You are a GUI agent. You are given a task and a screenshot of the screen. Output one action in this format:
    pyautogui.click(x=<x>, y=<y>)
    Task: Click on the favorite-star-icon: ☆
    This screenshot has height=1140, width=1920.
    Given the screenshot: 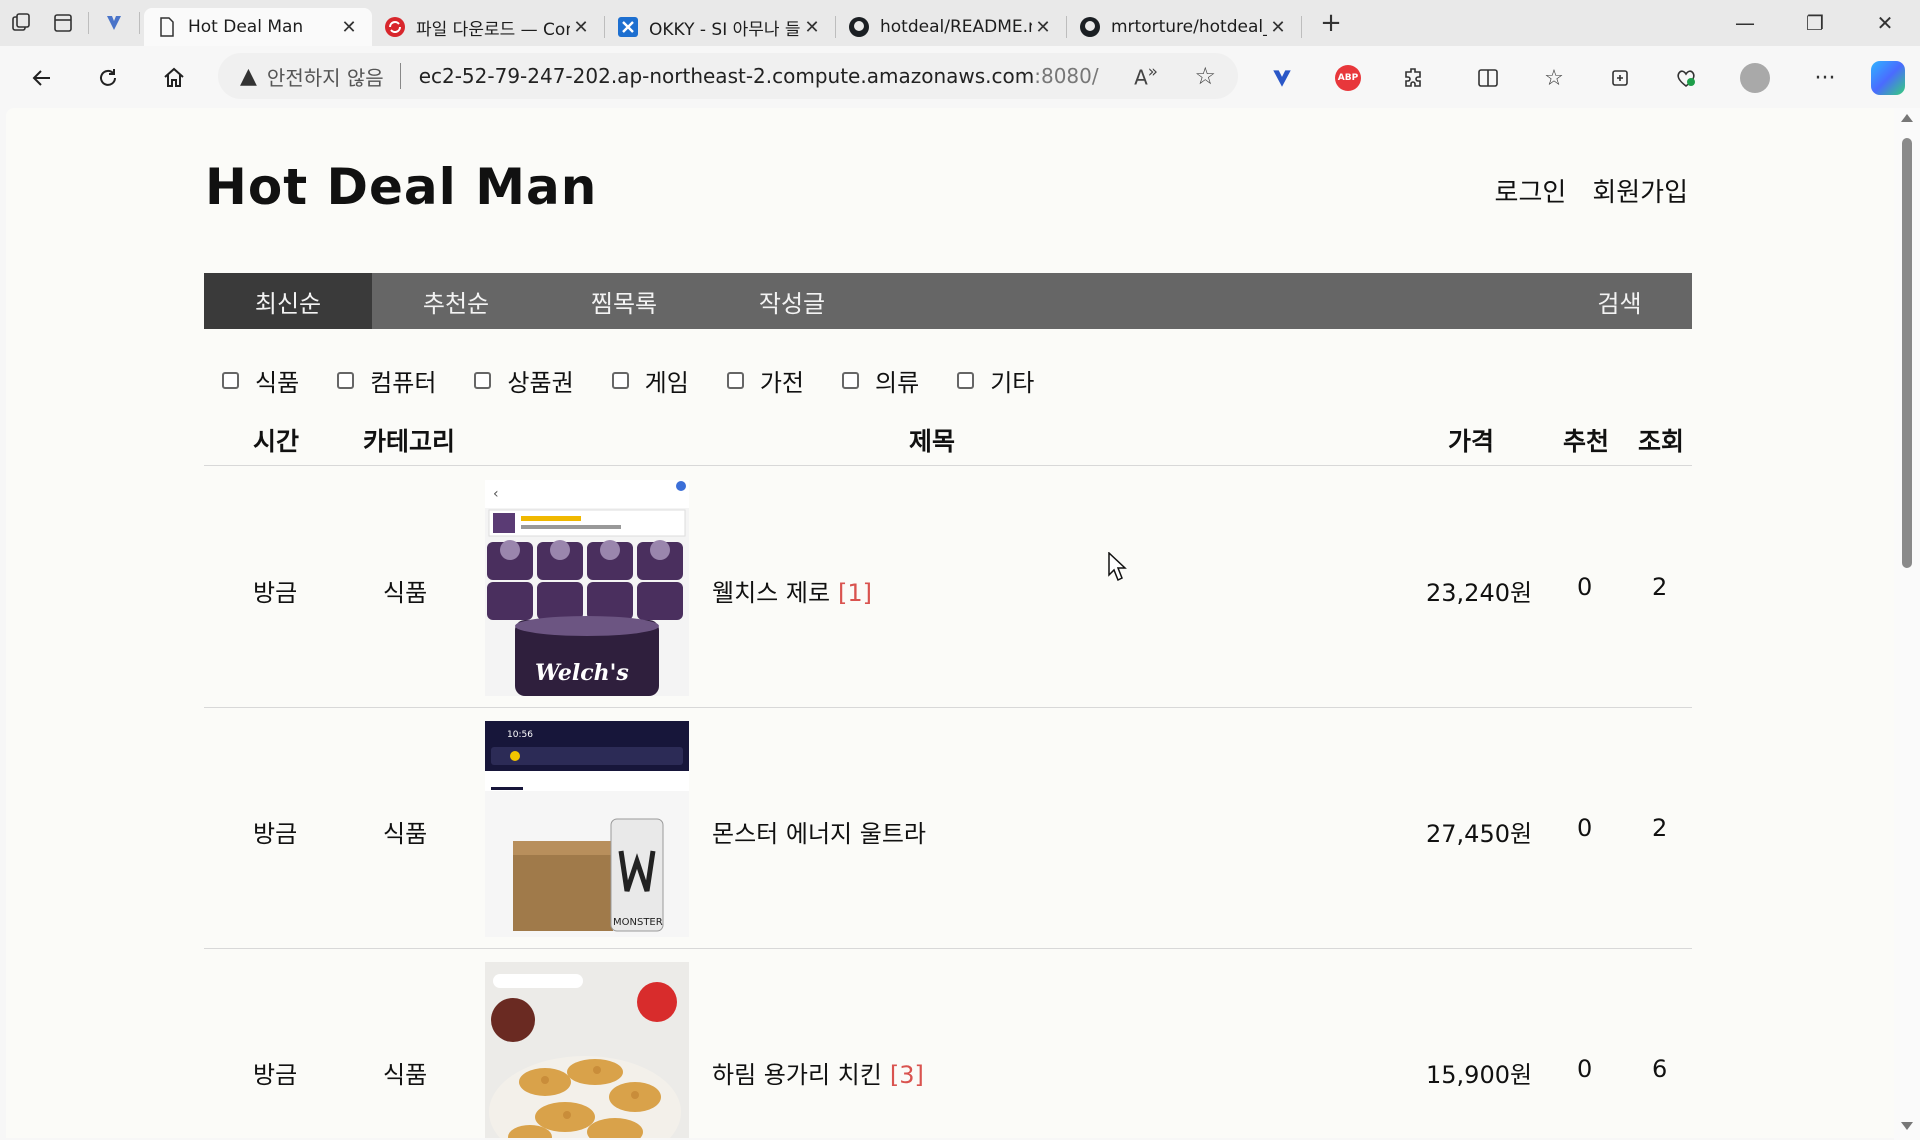 What is the action you would take?
    pyautogui.click(x=1205, y=76)
    